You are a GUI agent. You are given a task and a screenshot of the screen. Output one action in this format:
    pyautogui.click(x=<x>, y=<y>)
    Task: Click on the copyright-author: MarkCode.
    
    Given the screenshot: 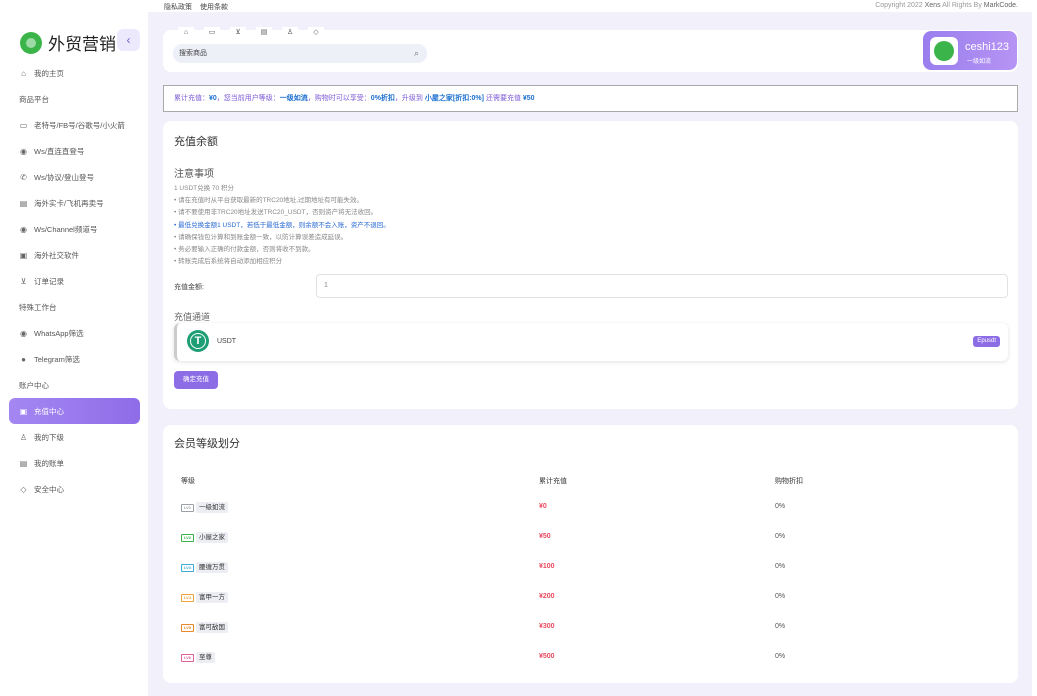 What is the action you would take?
    pyautogui.click(x=1001, y=5)
    